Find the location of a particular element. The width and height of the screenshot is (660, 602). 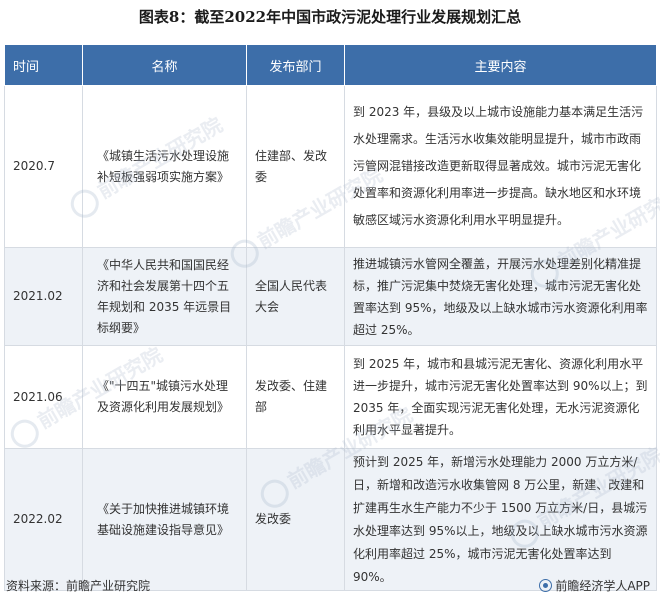

brand-credit: 前瞻经济学人APP is located at coordinates (594, 585).